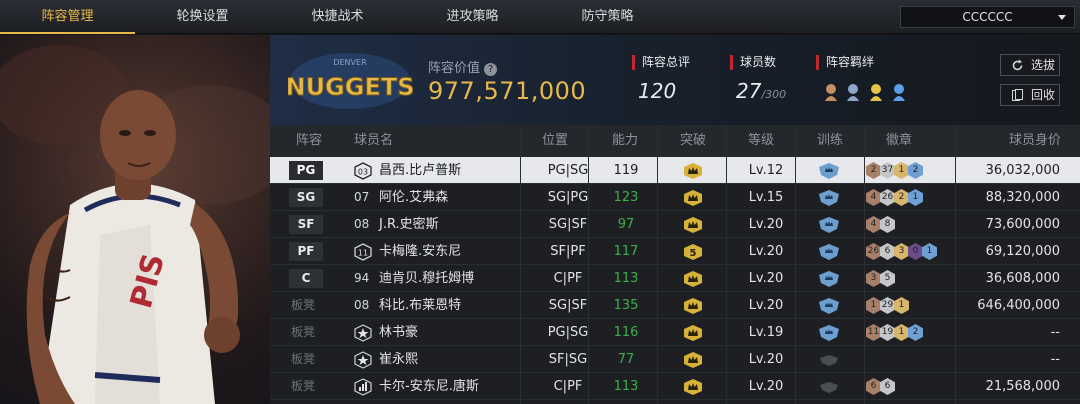 This screenshot has width=1080, height=404. Describe the element at coordinates (398, 332) in the screenshot. I see `player-name: 林书豪` at that location.